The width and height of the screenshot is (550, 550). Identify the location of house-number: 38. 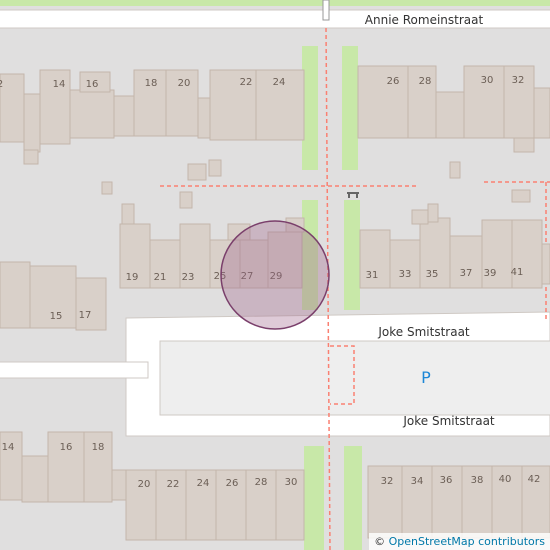
(477, 480).